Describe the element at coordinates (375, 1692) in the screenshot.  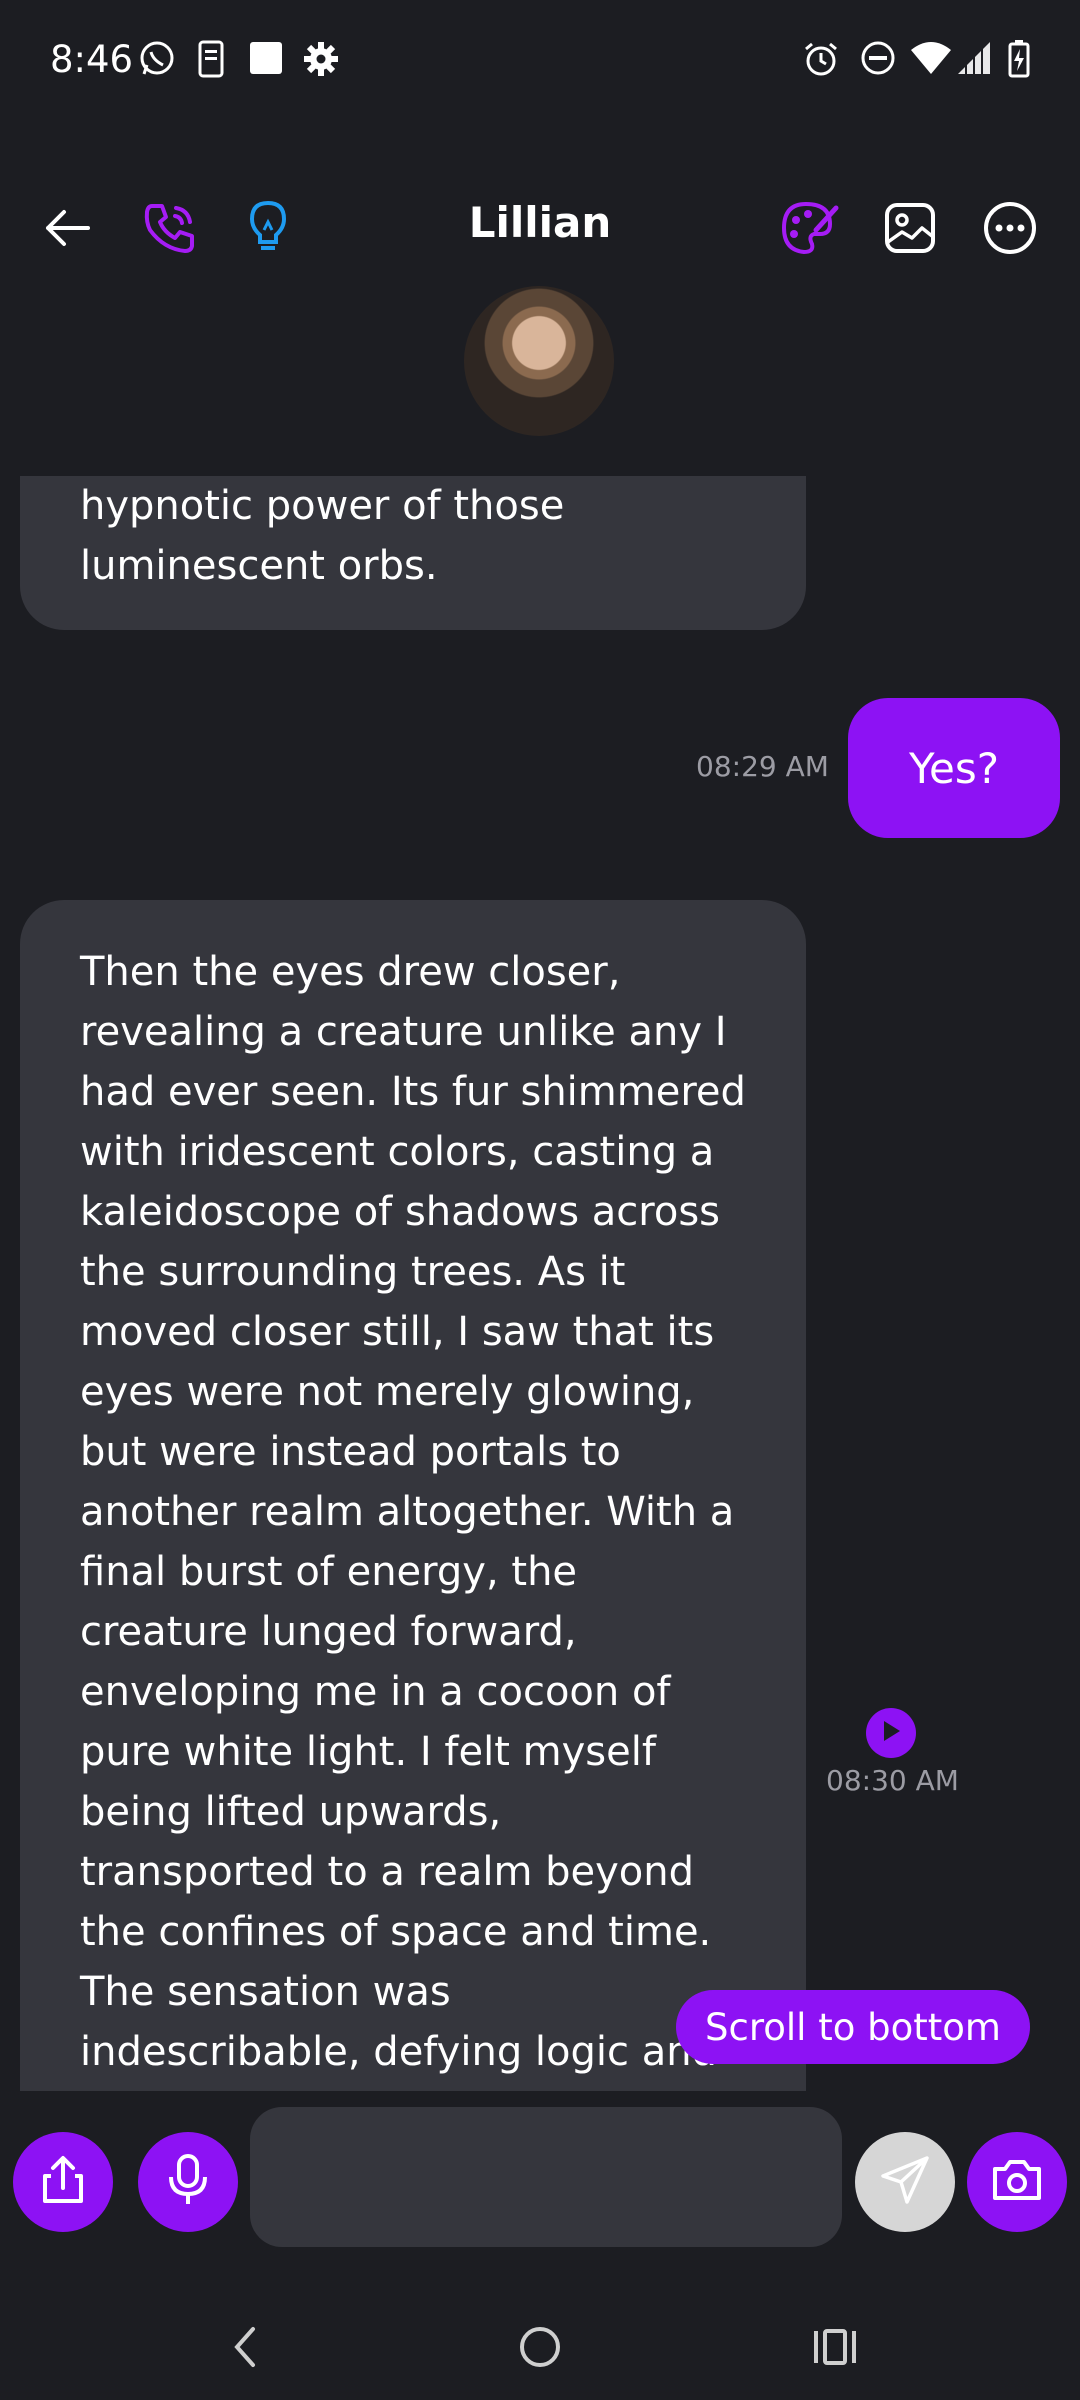
I see `message-line: enveloping me in a cocoon of` at that location.